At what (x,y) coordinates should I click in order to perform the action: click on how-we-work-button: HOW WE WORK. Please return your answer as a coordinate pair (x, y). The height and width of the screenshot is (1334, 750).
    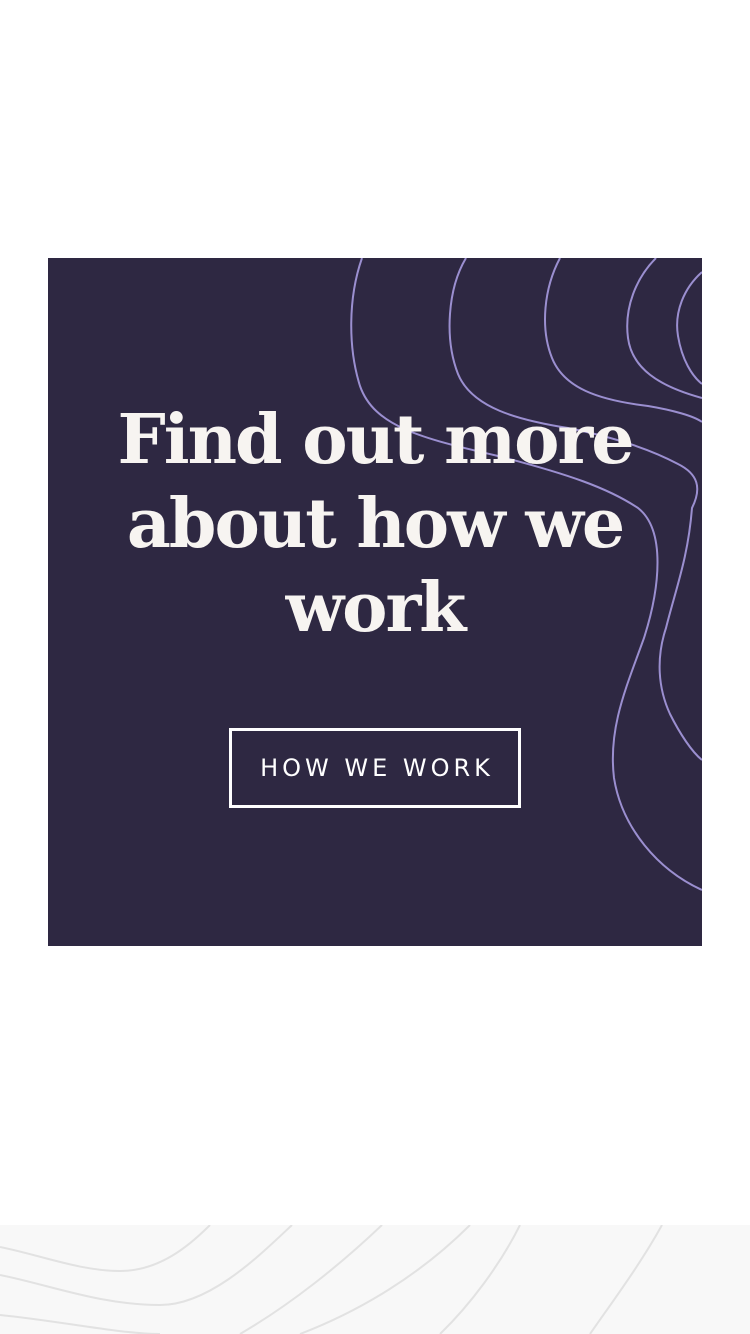
    Looking at the image, I should click on (375, 768).